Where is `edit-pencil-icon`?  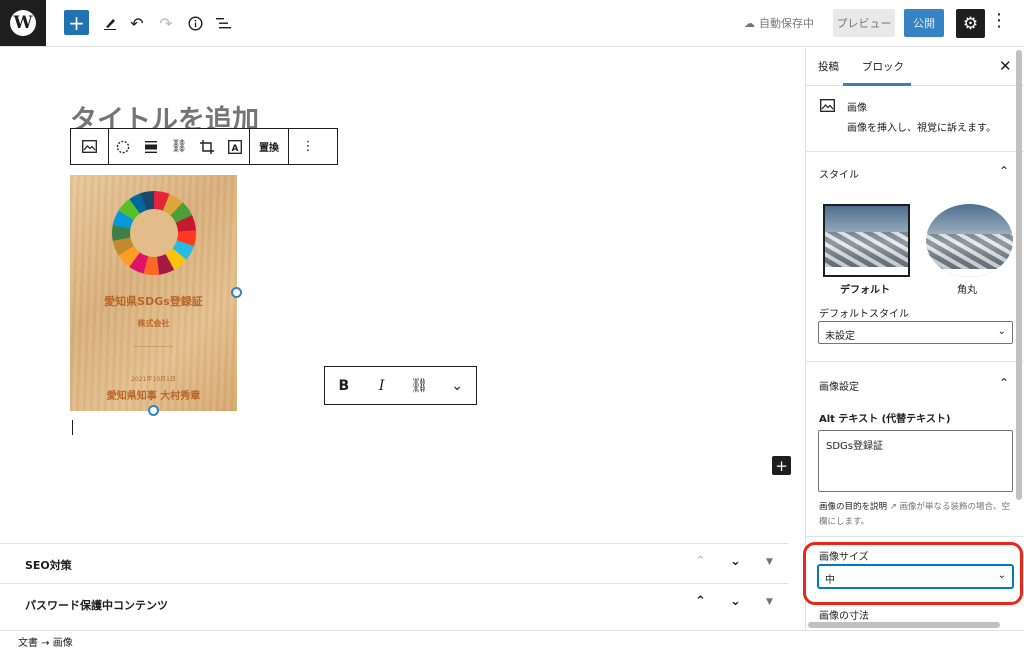 edit-pencil-icon is located at coordinates (110, 23).